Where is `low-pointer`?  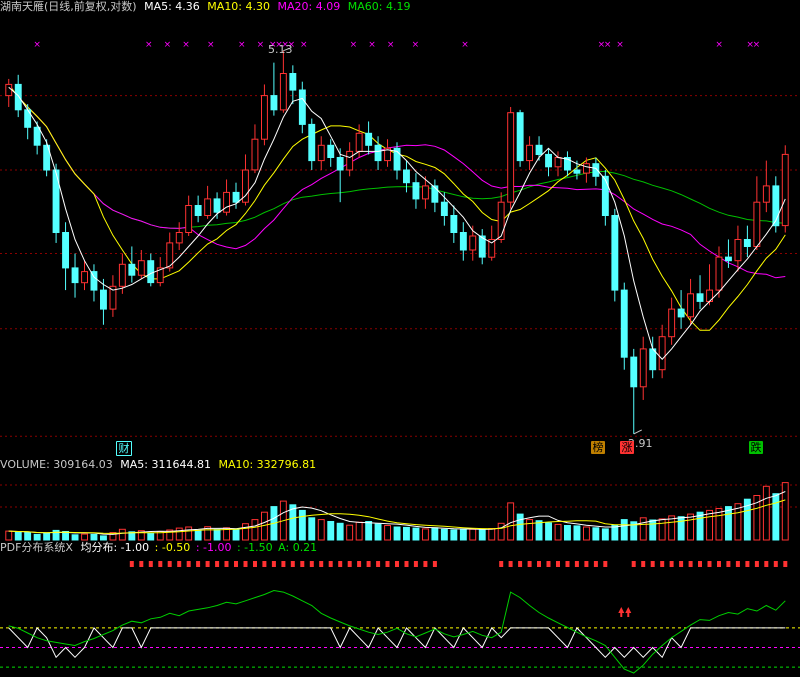
low-pointer is located at coordinates (637, 432).